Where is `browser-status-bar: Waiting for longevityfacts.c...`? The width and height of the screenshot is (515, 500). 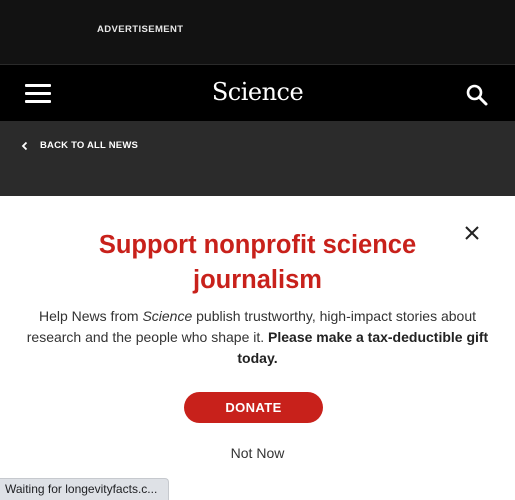
browser-status-bar: Waiting for longevityfacts.c... is located at coordinates (84, 489).